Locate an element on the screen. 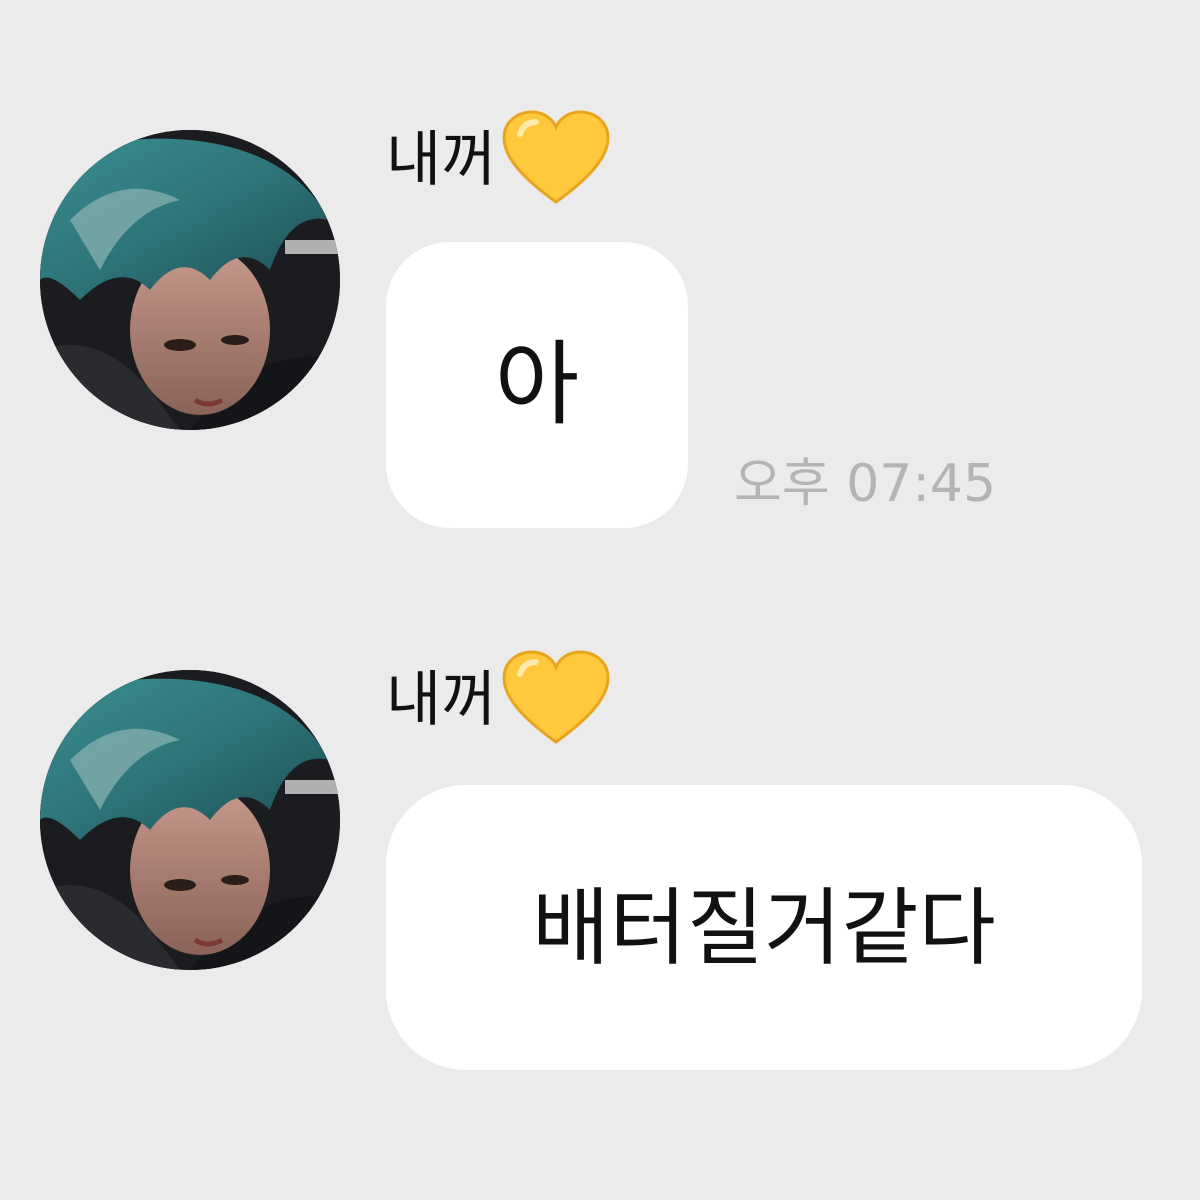  message-bubble: 배터질거같다 is located at coordinates (764, 927).